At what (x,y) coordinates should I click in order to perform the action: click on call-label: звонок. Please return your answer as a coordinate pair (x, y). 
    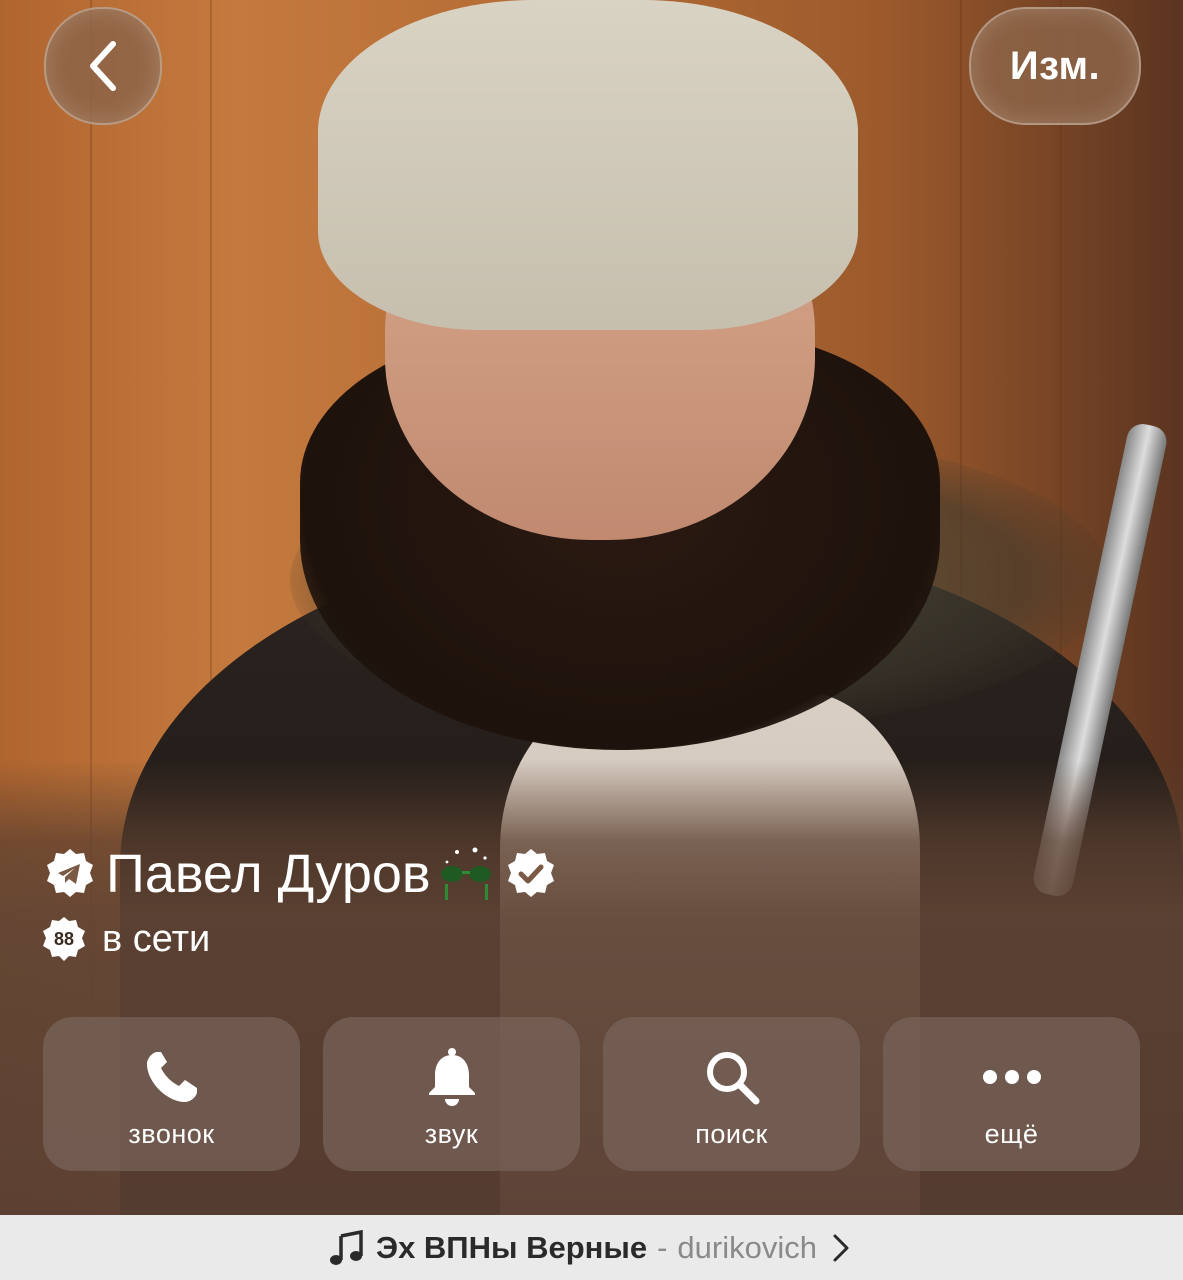
    Looking at the image, I should click on (171, 1133).